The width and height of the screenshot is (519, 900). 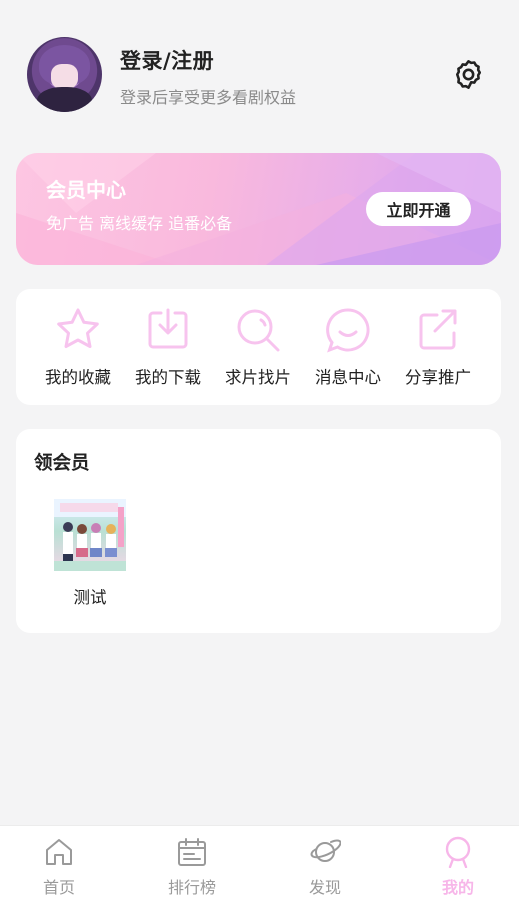 What do you see at coordinates (192, 867) in the screenshot?
I see `nav-ranking: 排行榜` at bounding box center [192, 867].